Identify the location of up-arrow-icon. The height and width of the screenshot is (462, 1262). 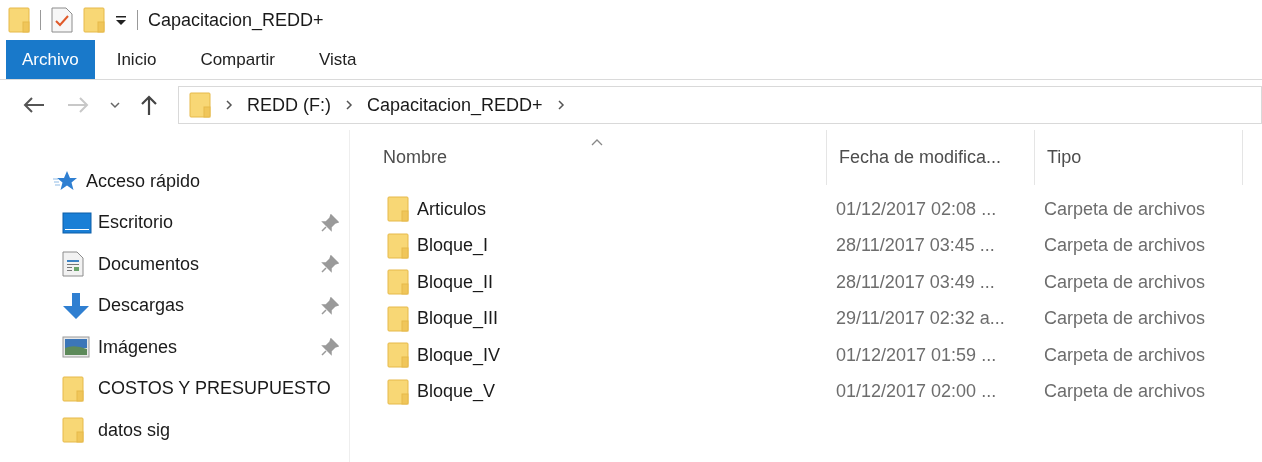
(149, 105).